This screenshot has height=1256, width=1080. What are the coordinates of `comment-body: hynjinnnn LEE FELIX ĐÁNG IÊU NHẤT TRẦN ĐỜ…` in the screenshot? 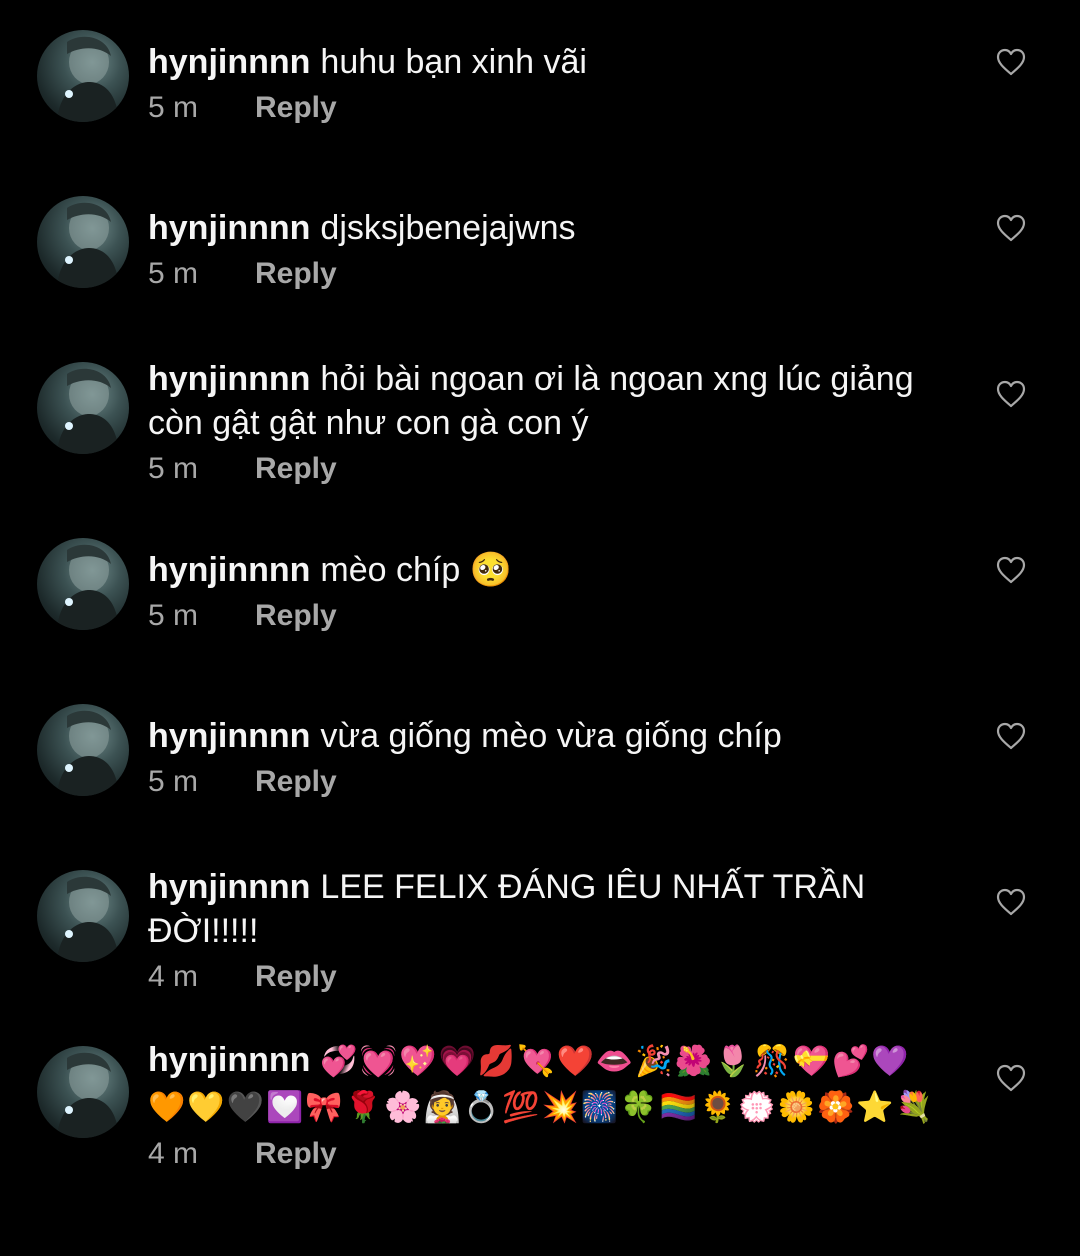 It's located at (548, 931).